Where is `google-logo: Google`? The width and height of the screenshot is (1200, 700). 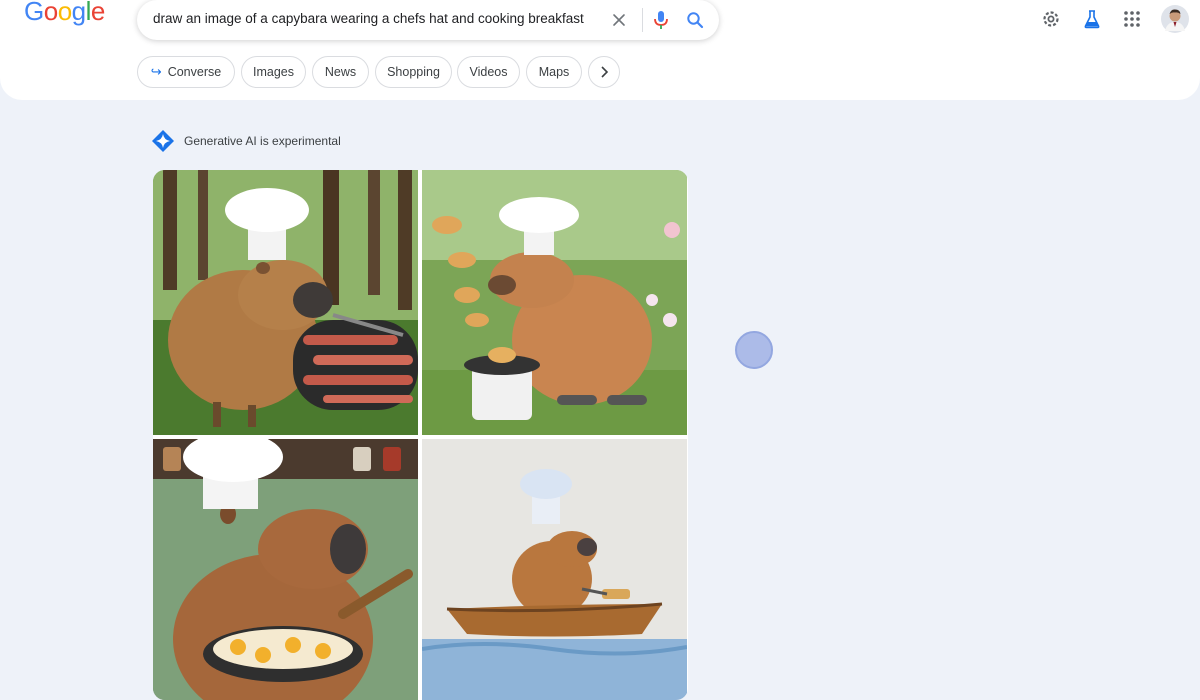
google-logo: Google is located at coordinates (64, 14).